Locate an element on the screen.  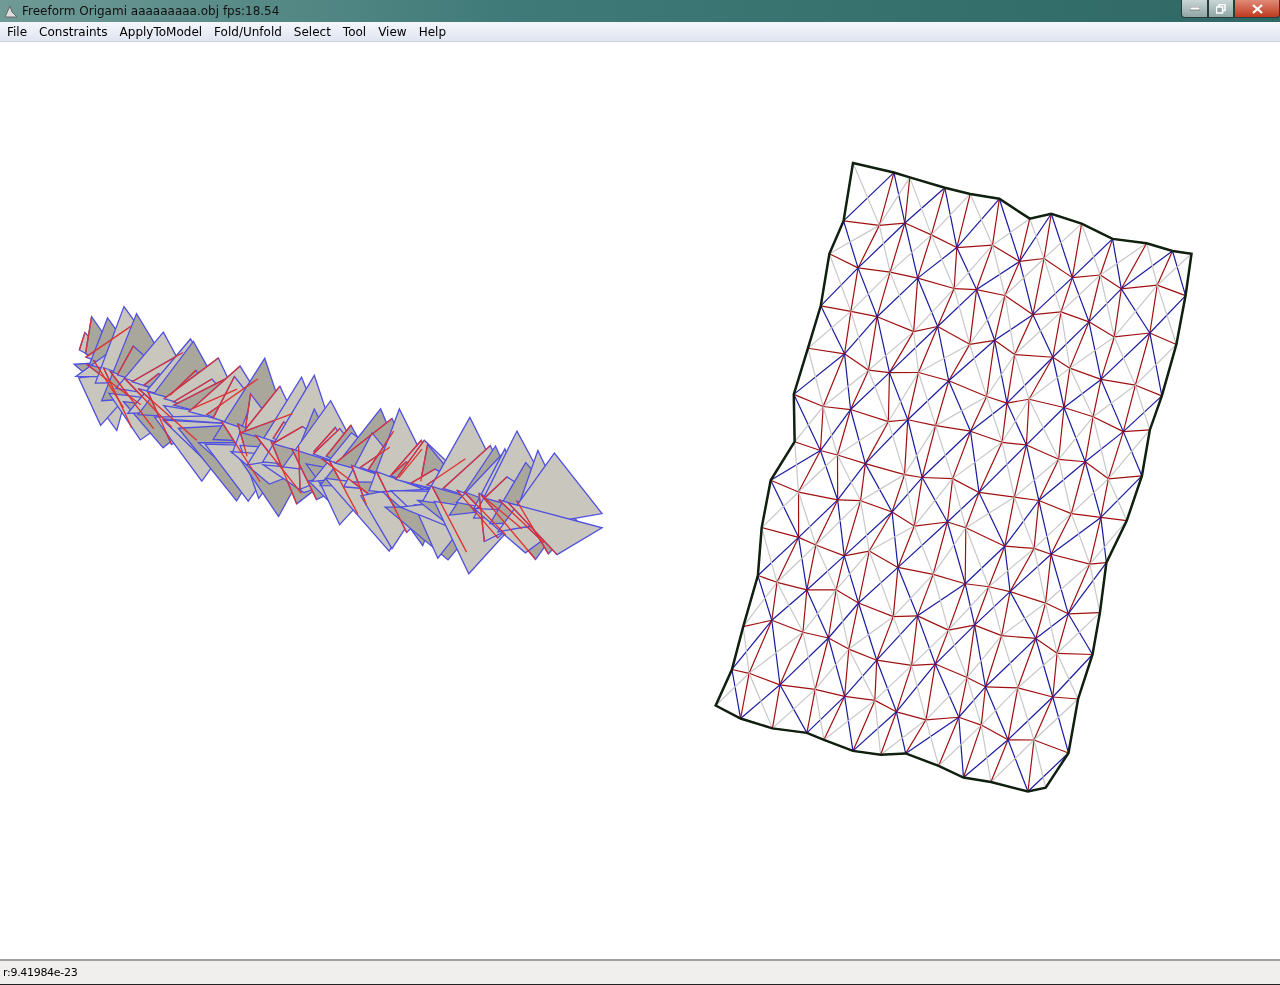
menu-item: Help is located at coordinates (432, 31).